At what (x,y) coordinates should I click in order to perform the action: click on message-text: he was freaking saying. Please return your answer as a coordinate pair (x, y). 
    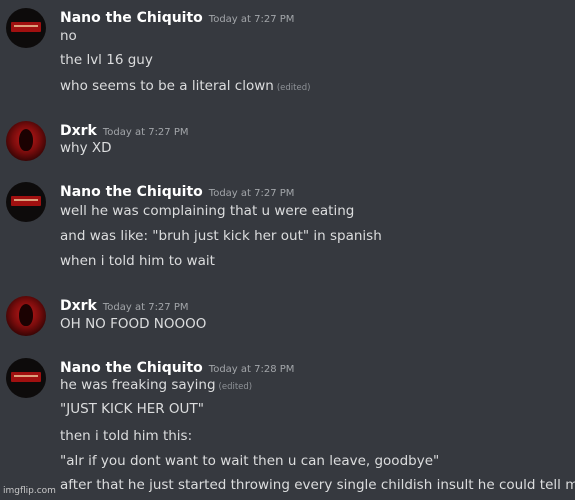
    Looking at the image, I should click on (138, 385).